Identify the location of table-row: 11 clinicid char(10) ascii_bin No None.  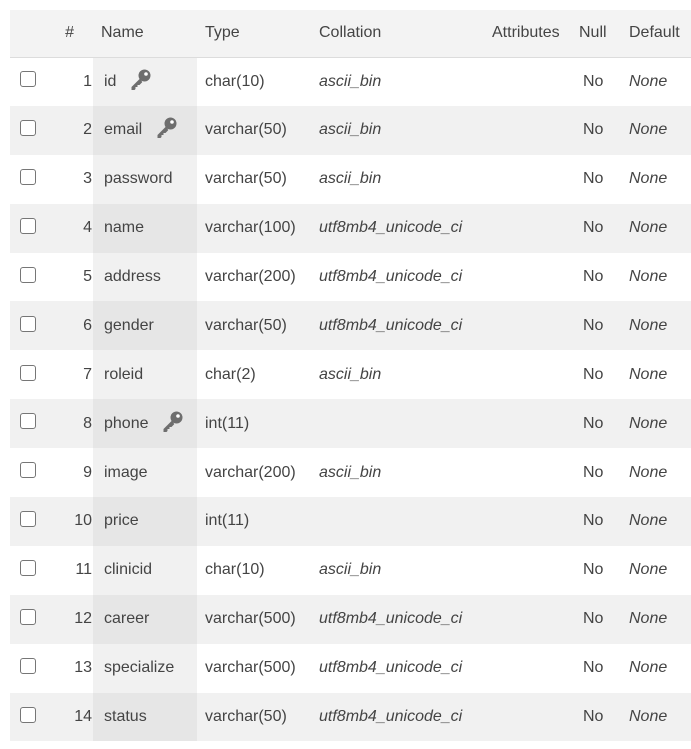
(350, 570).